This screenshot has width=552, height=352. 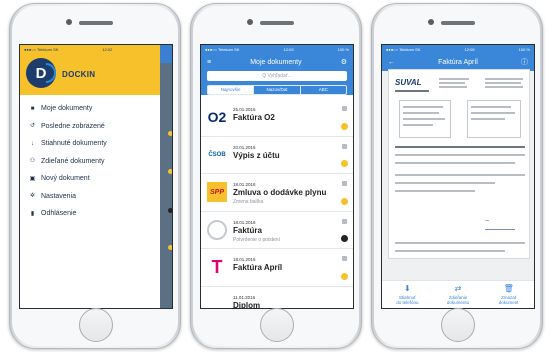 What do you see at coordinates (90, 214) in the screenshot?
I see `menu-item-odhlasenie: ▮ Odhlásenie` at bounding box center [90, 214].